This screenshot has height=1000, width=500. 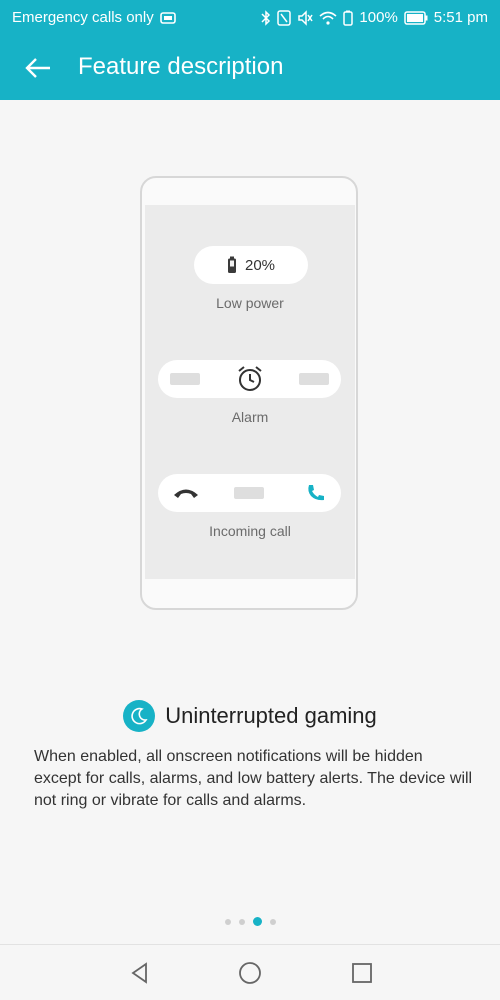 I want to click on bluetooth-icon, so click(x=266, y=17).